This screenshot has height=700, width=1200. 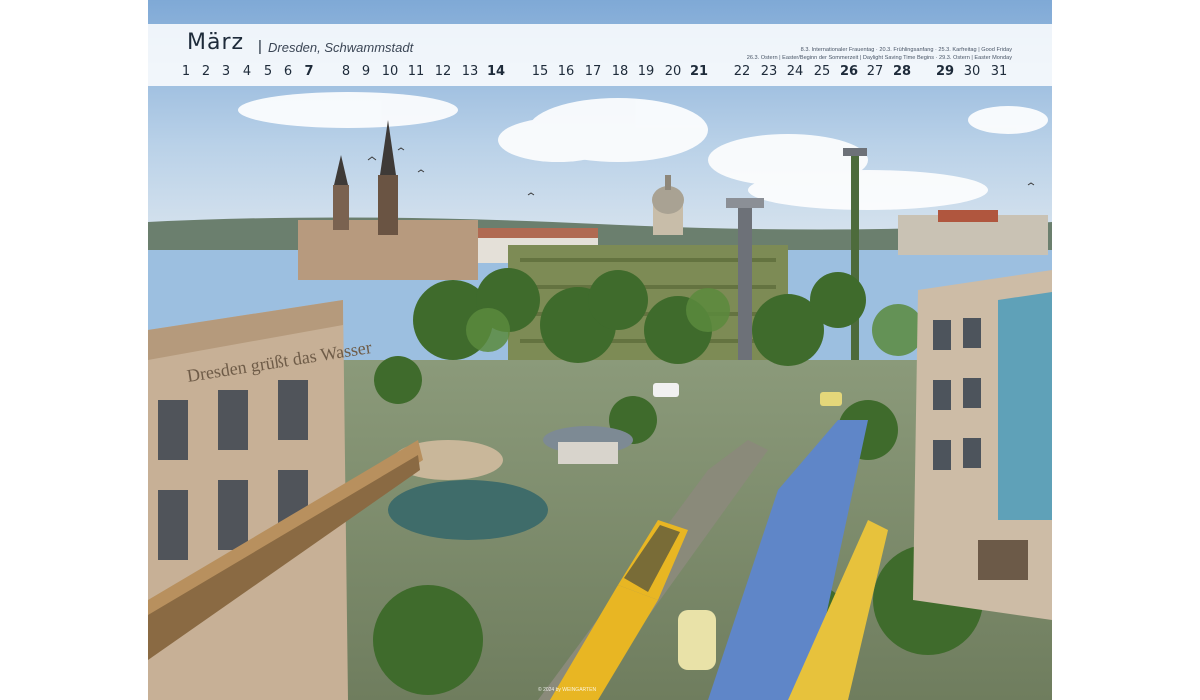 What do you see at coordinates (416, 71) in the screenshot?
I see `day-number: 11` at bounding box center [416, 71].